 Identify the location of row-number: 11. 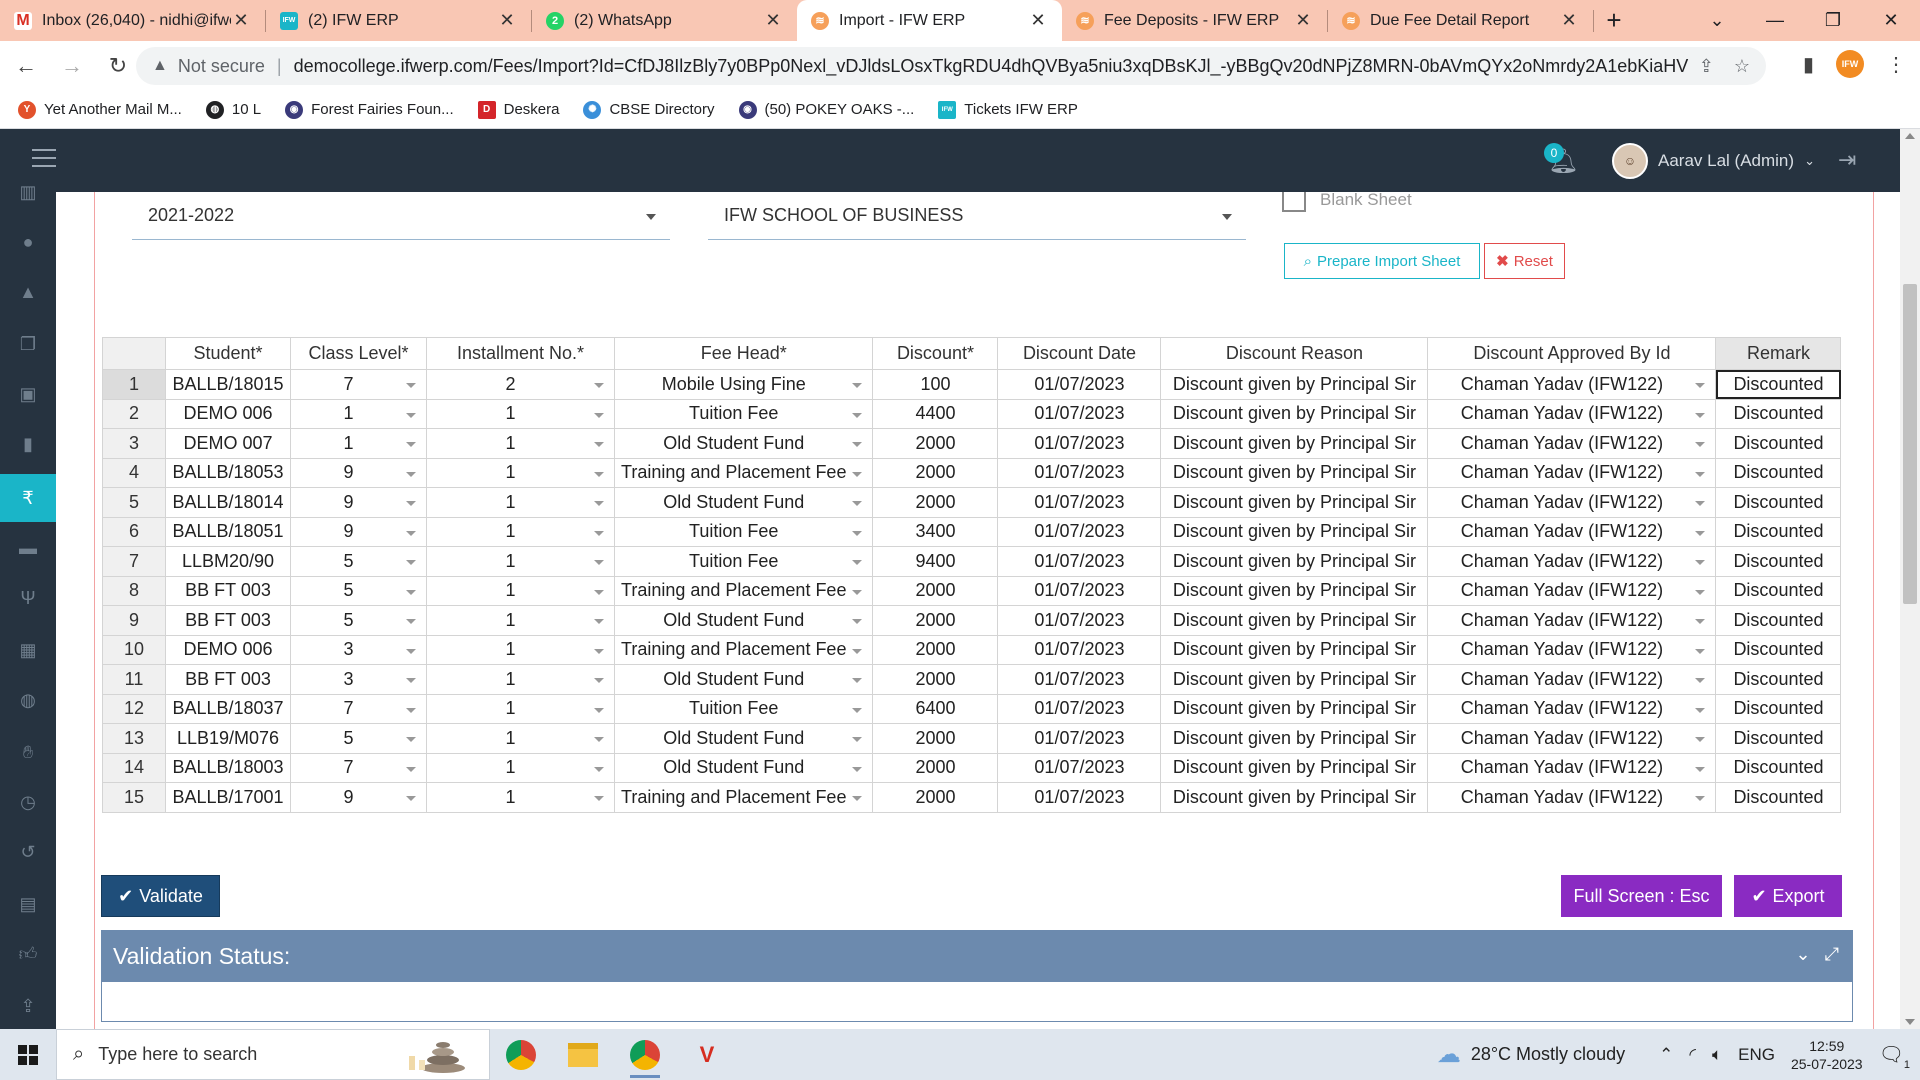
(134, 679).